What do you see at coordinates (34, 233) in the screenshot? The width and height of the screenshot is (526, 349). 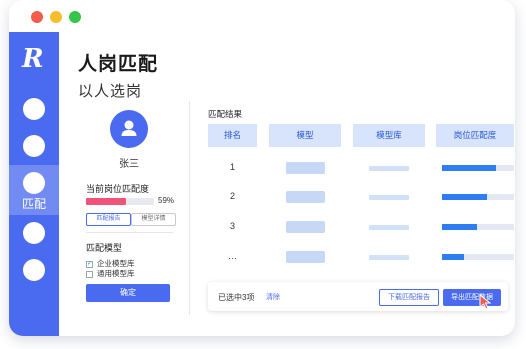 I see `sidebar-item-4-icon` at bounding box center [34, 233].